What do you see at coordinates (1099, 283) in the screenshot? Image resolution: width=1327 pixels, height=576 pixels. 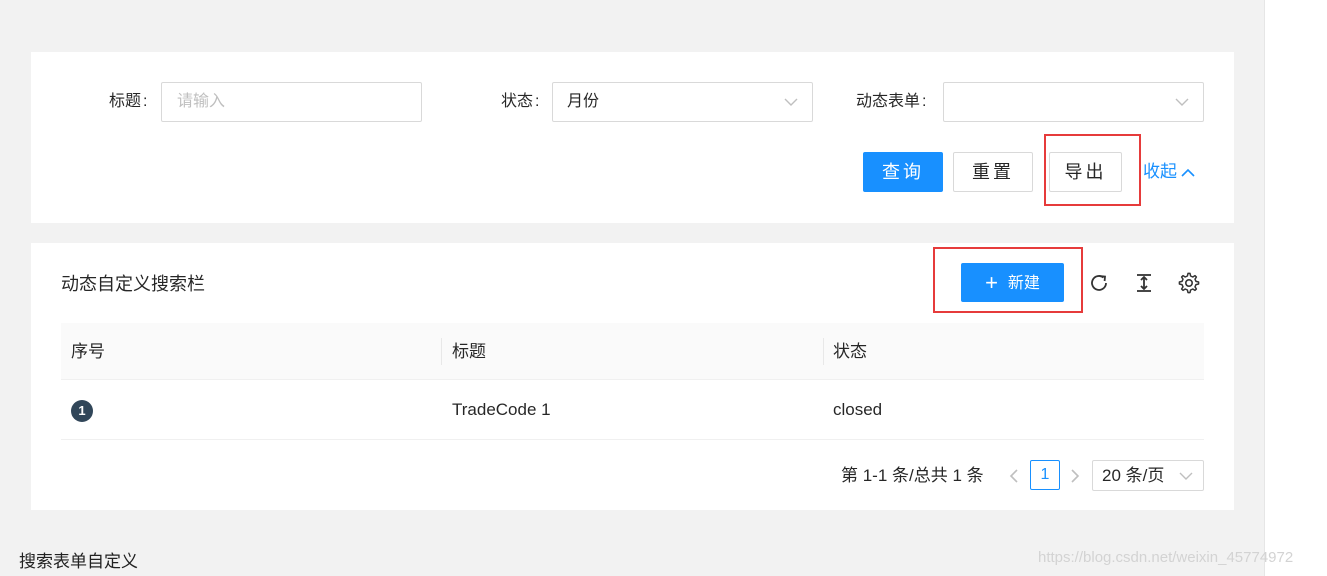 I see `reload-icon` at bounding box center [1099, 283].